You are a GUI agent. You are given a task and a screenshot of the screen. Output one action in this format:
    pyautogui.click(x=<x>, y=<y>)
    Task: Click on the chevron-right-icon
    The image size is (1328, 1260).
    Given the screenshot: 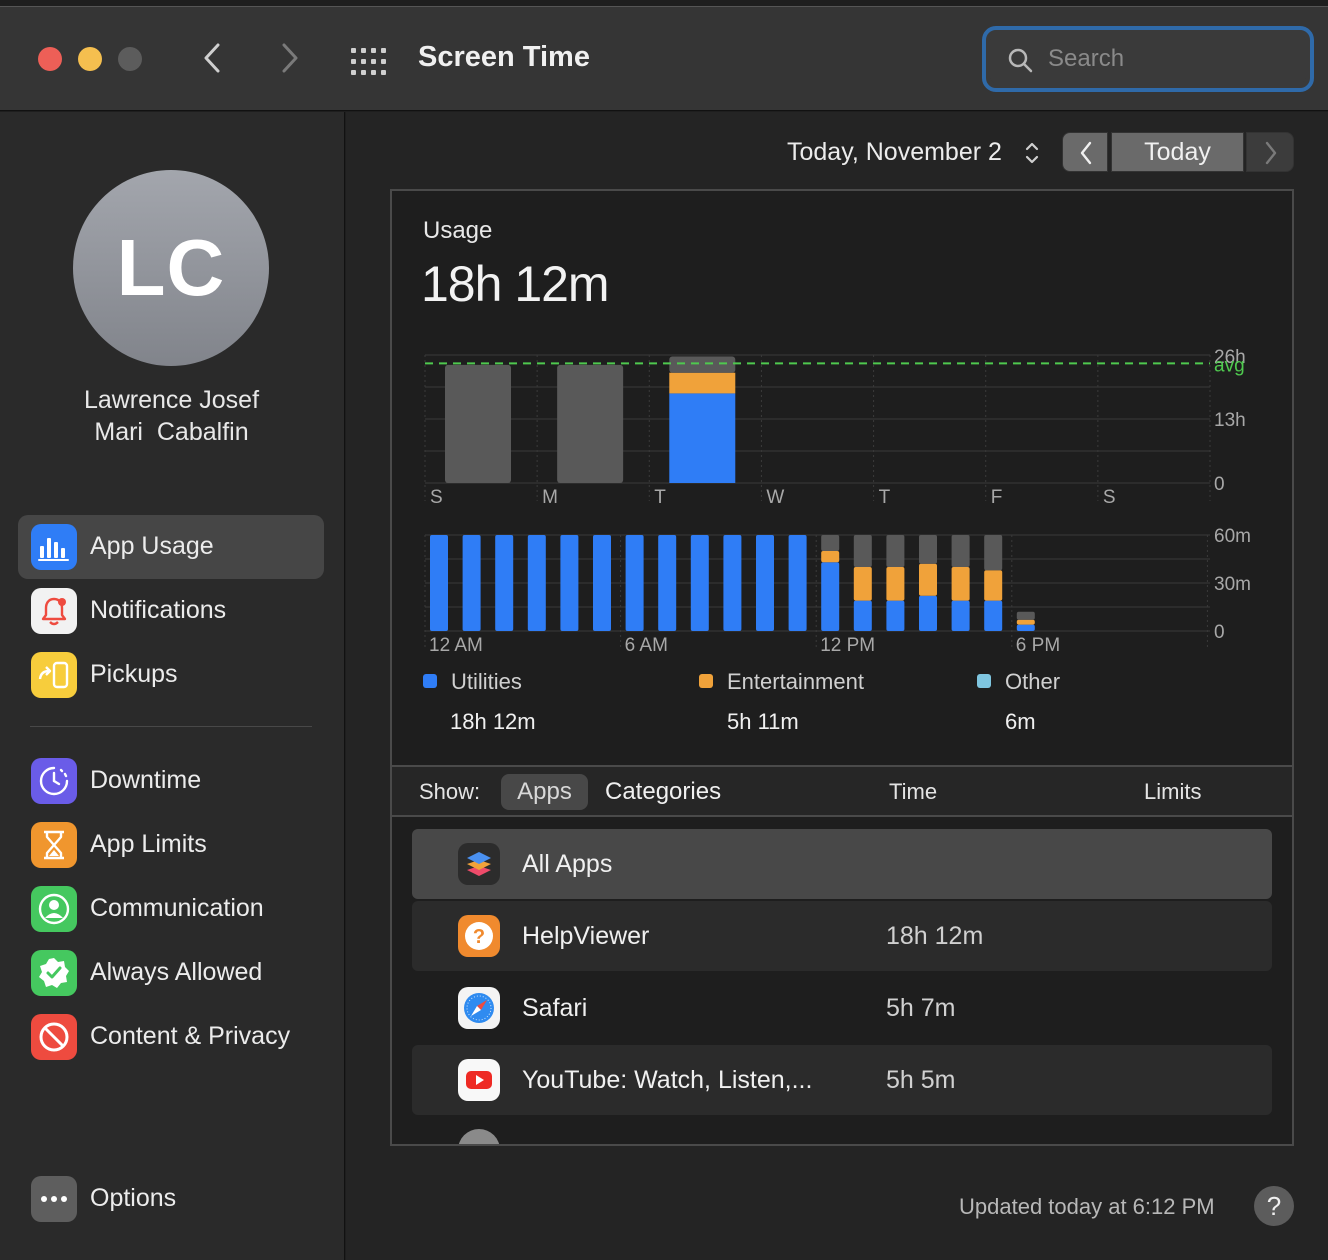 What is the action you would take?
    pyautogui.click(x=290, y=58)
    